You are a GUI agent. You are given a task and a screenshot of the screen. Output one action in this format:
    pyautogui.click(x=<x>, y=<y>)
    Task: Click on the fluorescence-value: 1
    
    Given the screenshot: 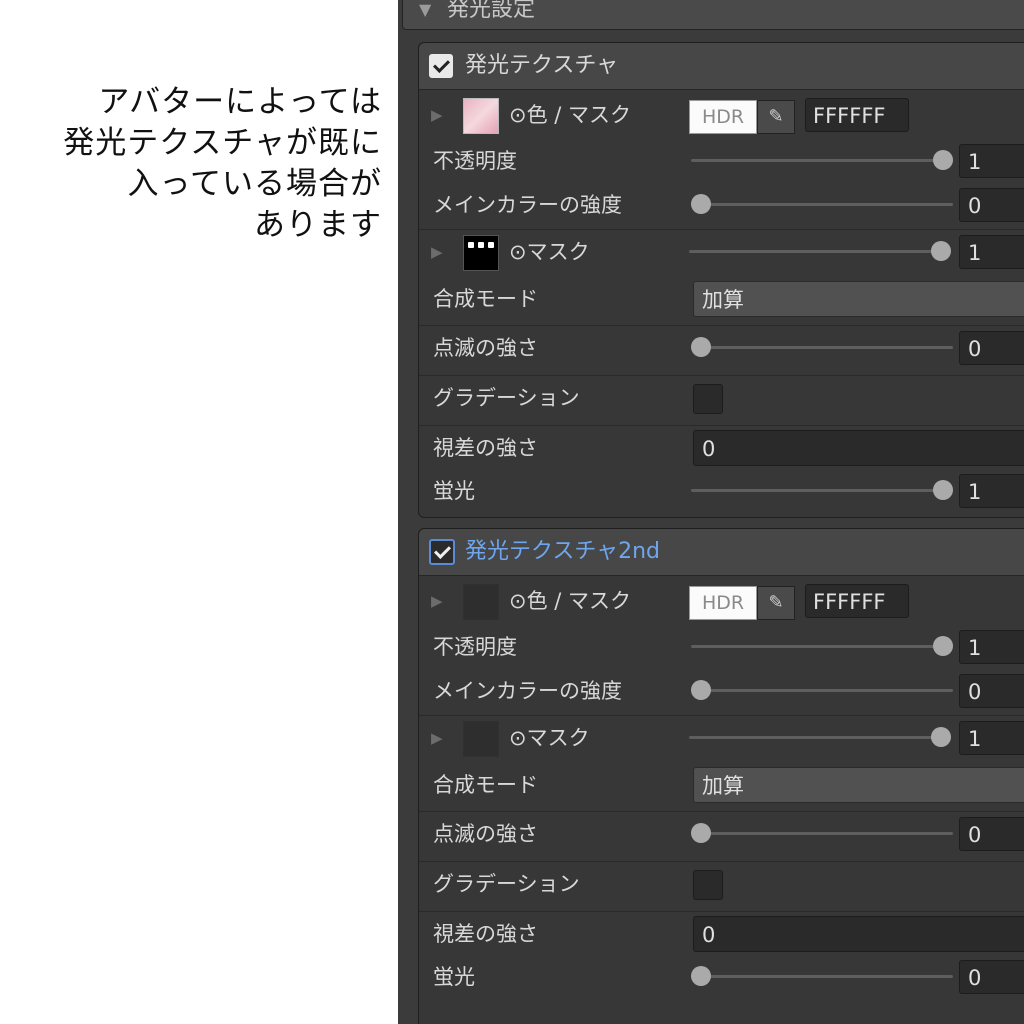 What is the action you would take?
    pyautogui.click(x=991, y=491)
    